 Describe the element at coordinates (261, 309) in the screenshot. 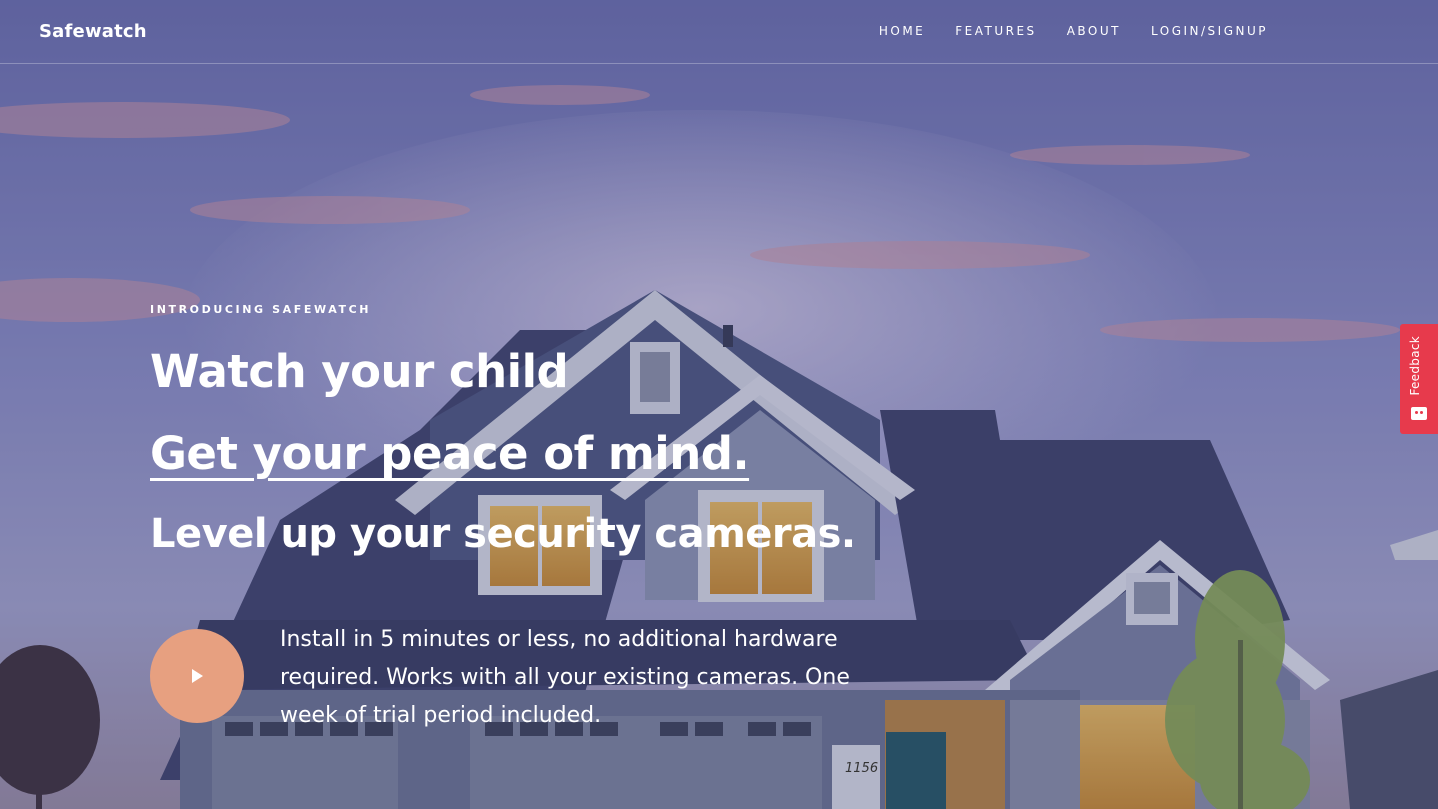

I see `hero-eyebrow: INTRODUCING SAFEWATCH` at that location.